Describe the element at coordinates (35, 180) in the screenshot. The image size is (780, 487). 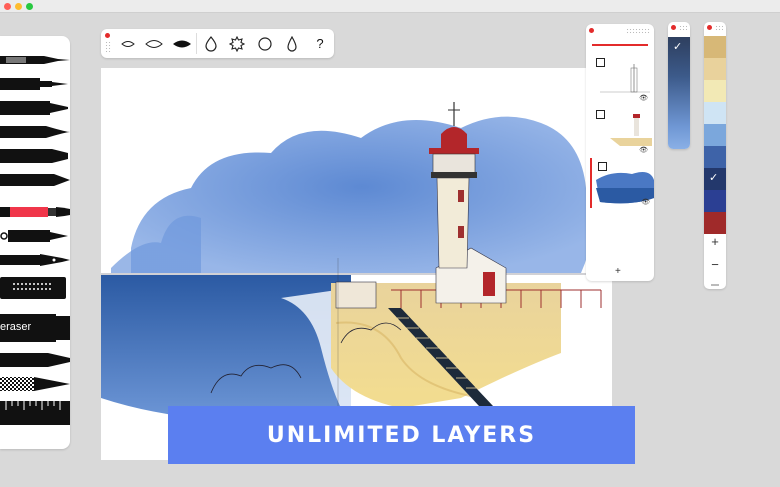
I see `pencil-icon` at that location.